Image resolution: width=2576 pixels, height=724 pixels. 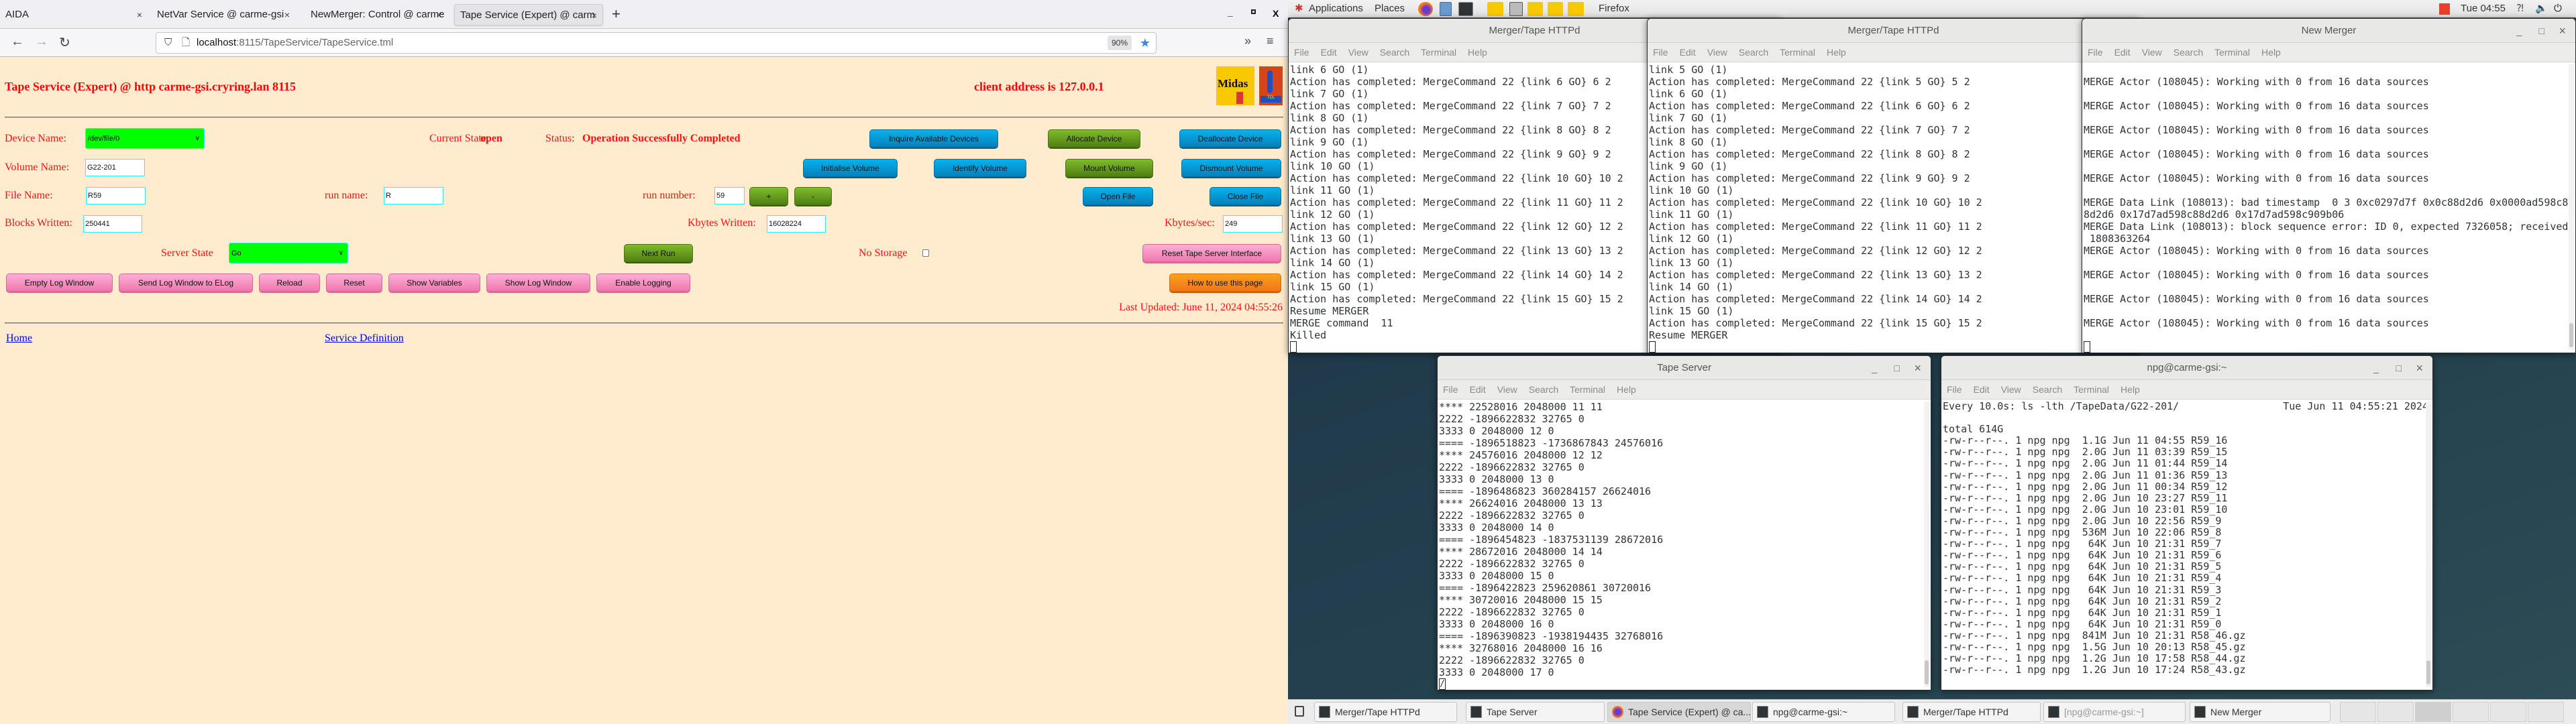 I want to click on notification-icon, so click(x=2444, y=9).